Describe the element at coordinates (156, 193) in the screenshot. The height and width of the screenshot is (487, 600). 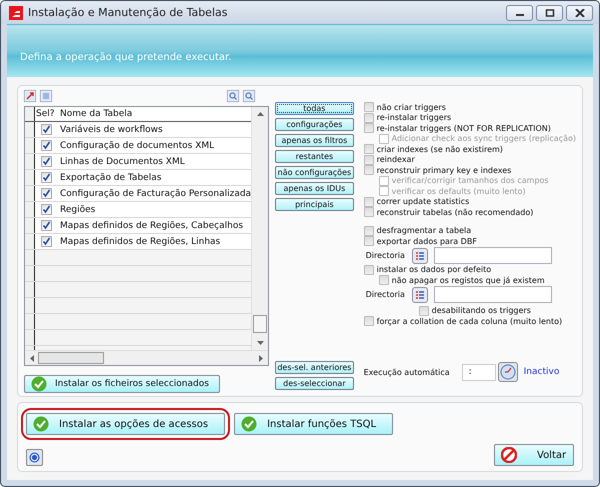
I see `table-cell: Configuração de Facturação Personalizada` at that location.